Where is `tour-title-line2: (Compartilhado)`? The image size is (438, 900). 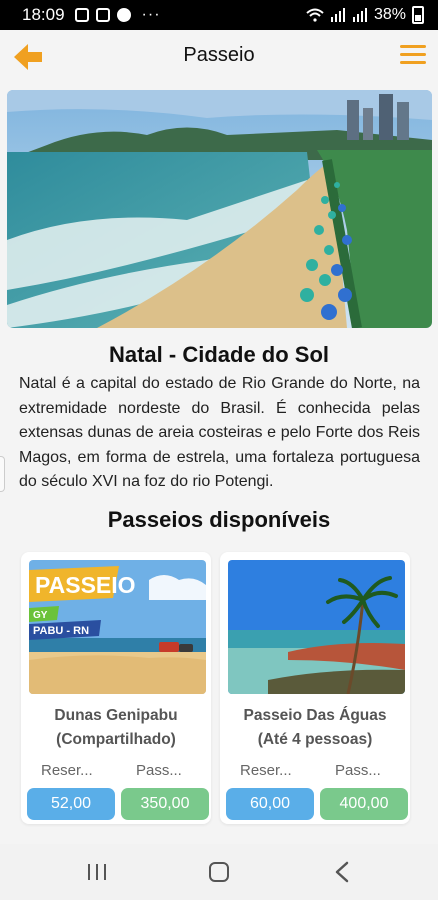
tour-title-line2: (Compartilhado) is located at coordinates (116, 739).